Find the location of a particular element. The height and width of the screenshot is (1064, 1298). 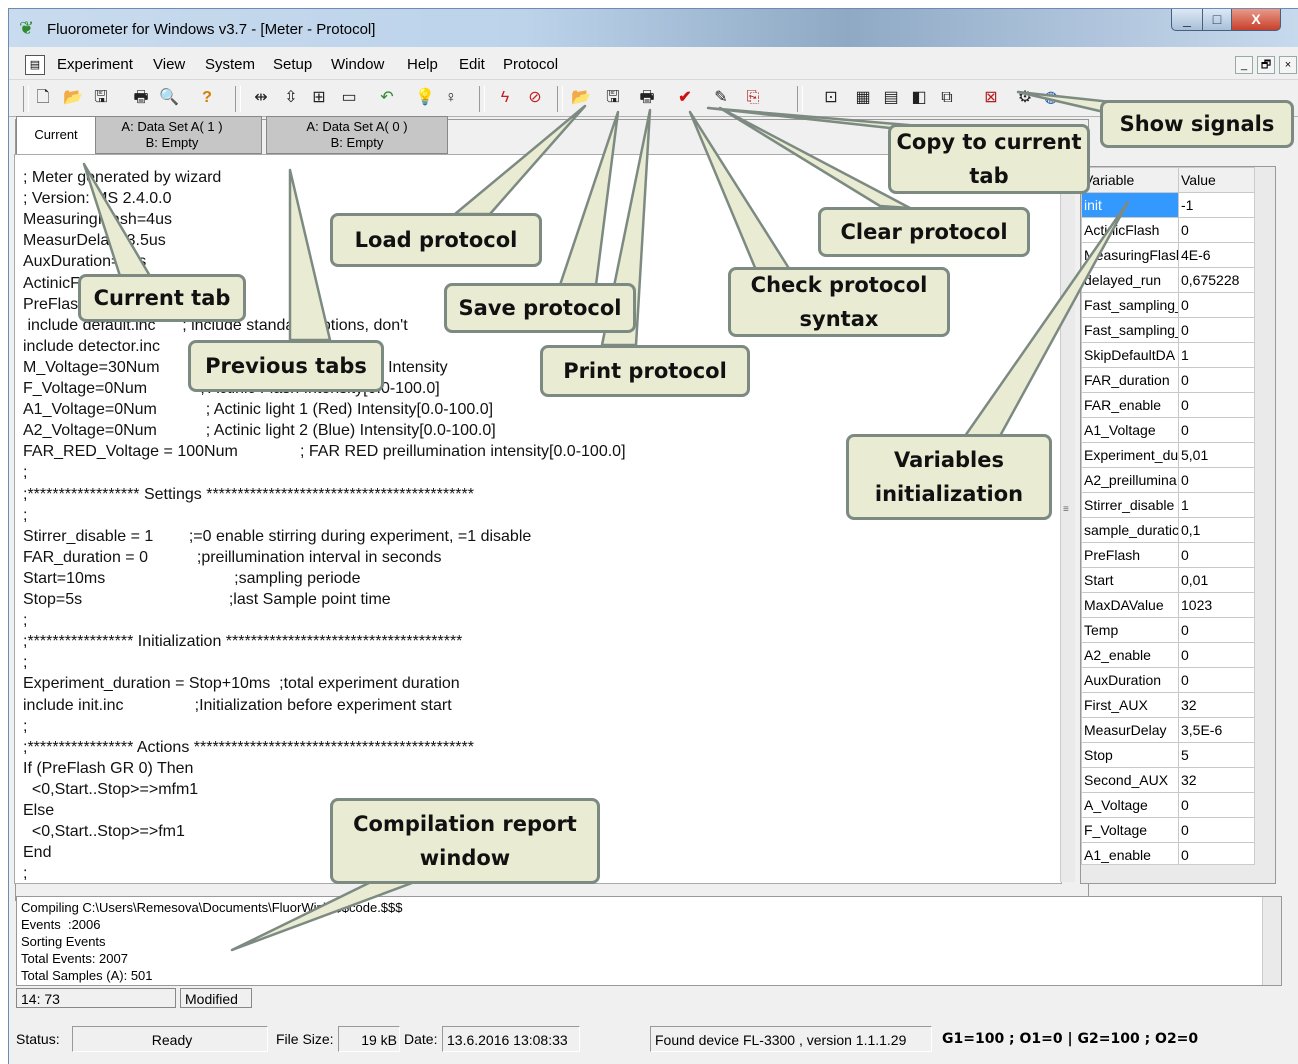

report-scrollbar is located at coordinates (1271, 941).